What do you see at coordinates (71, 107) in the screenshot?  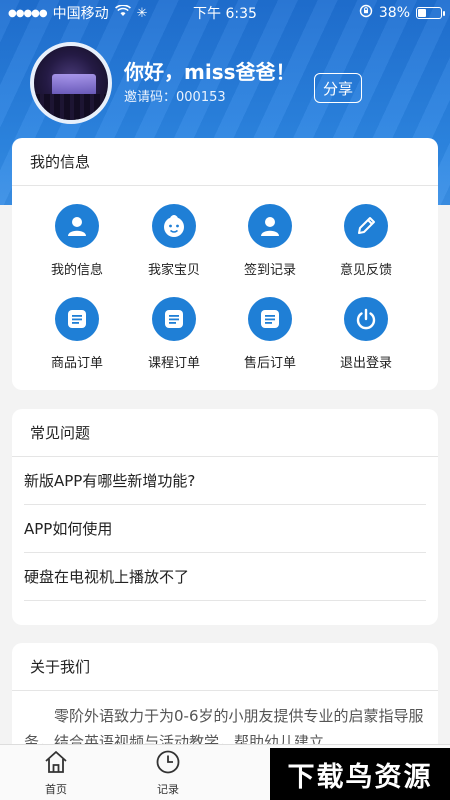 I see `avatar-crowd-image` at bounding box center [71, 107].